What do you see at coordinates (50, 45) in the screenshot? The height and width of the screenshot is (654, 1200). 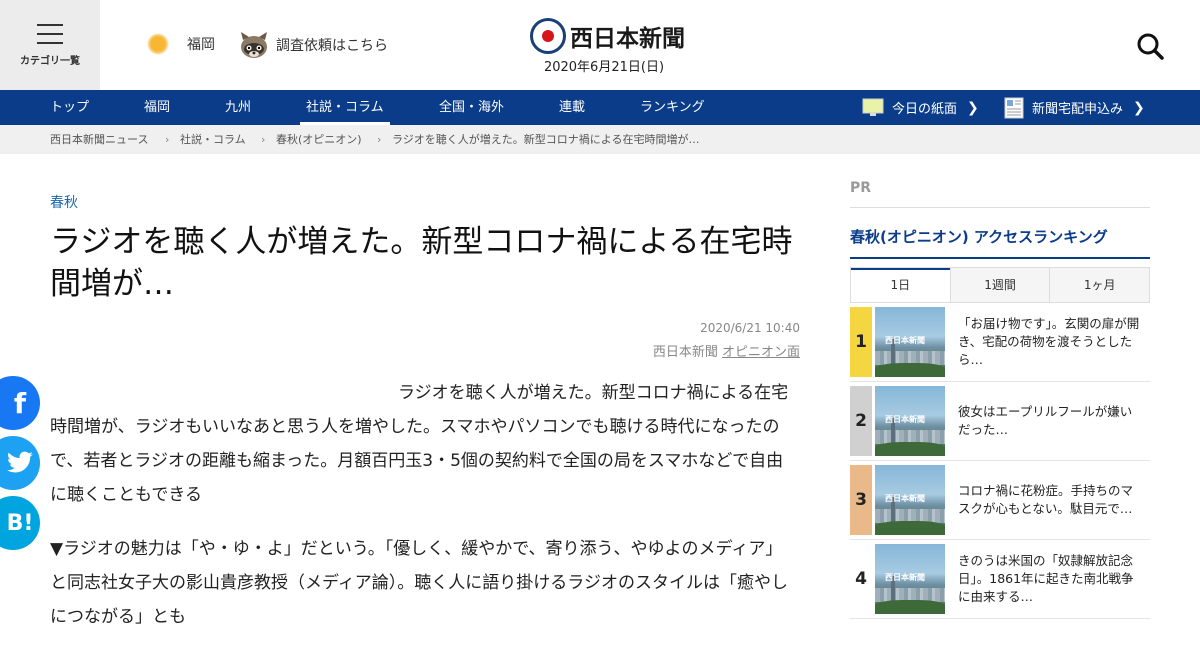 I see `category-menu-button: カテゴリ一覧` at bounding box center [50, 45].